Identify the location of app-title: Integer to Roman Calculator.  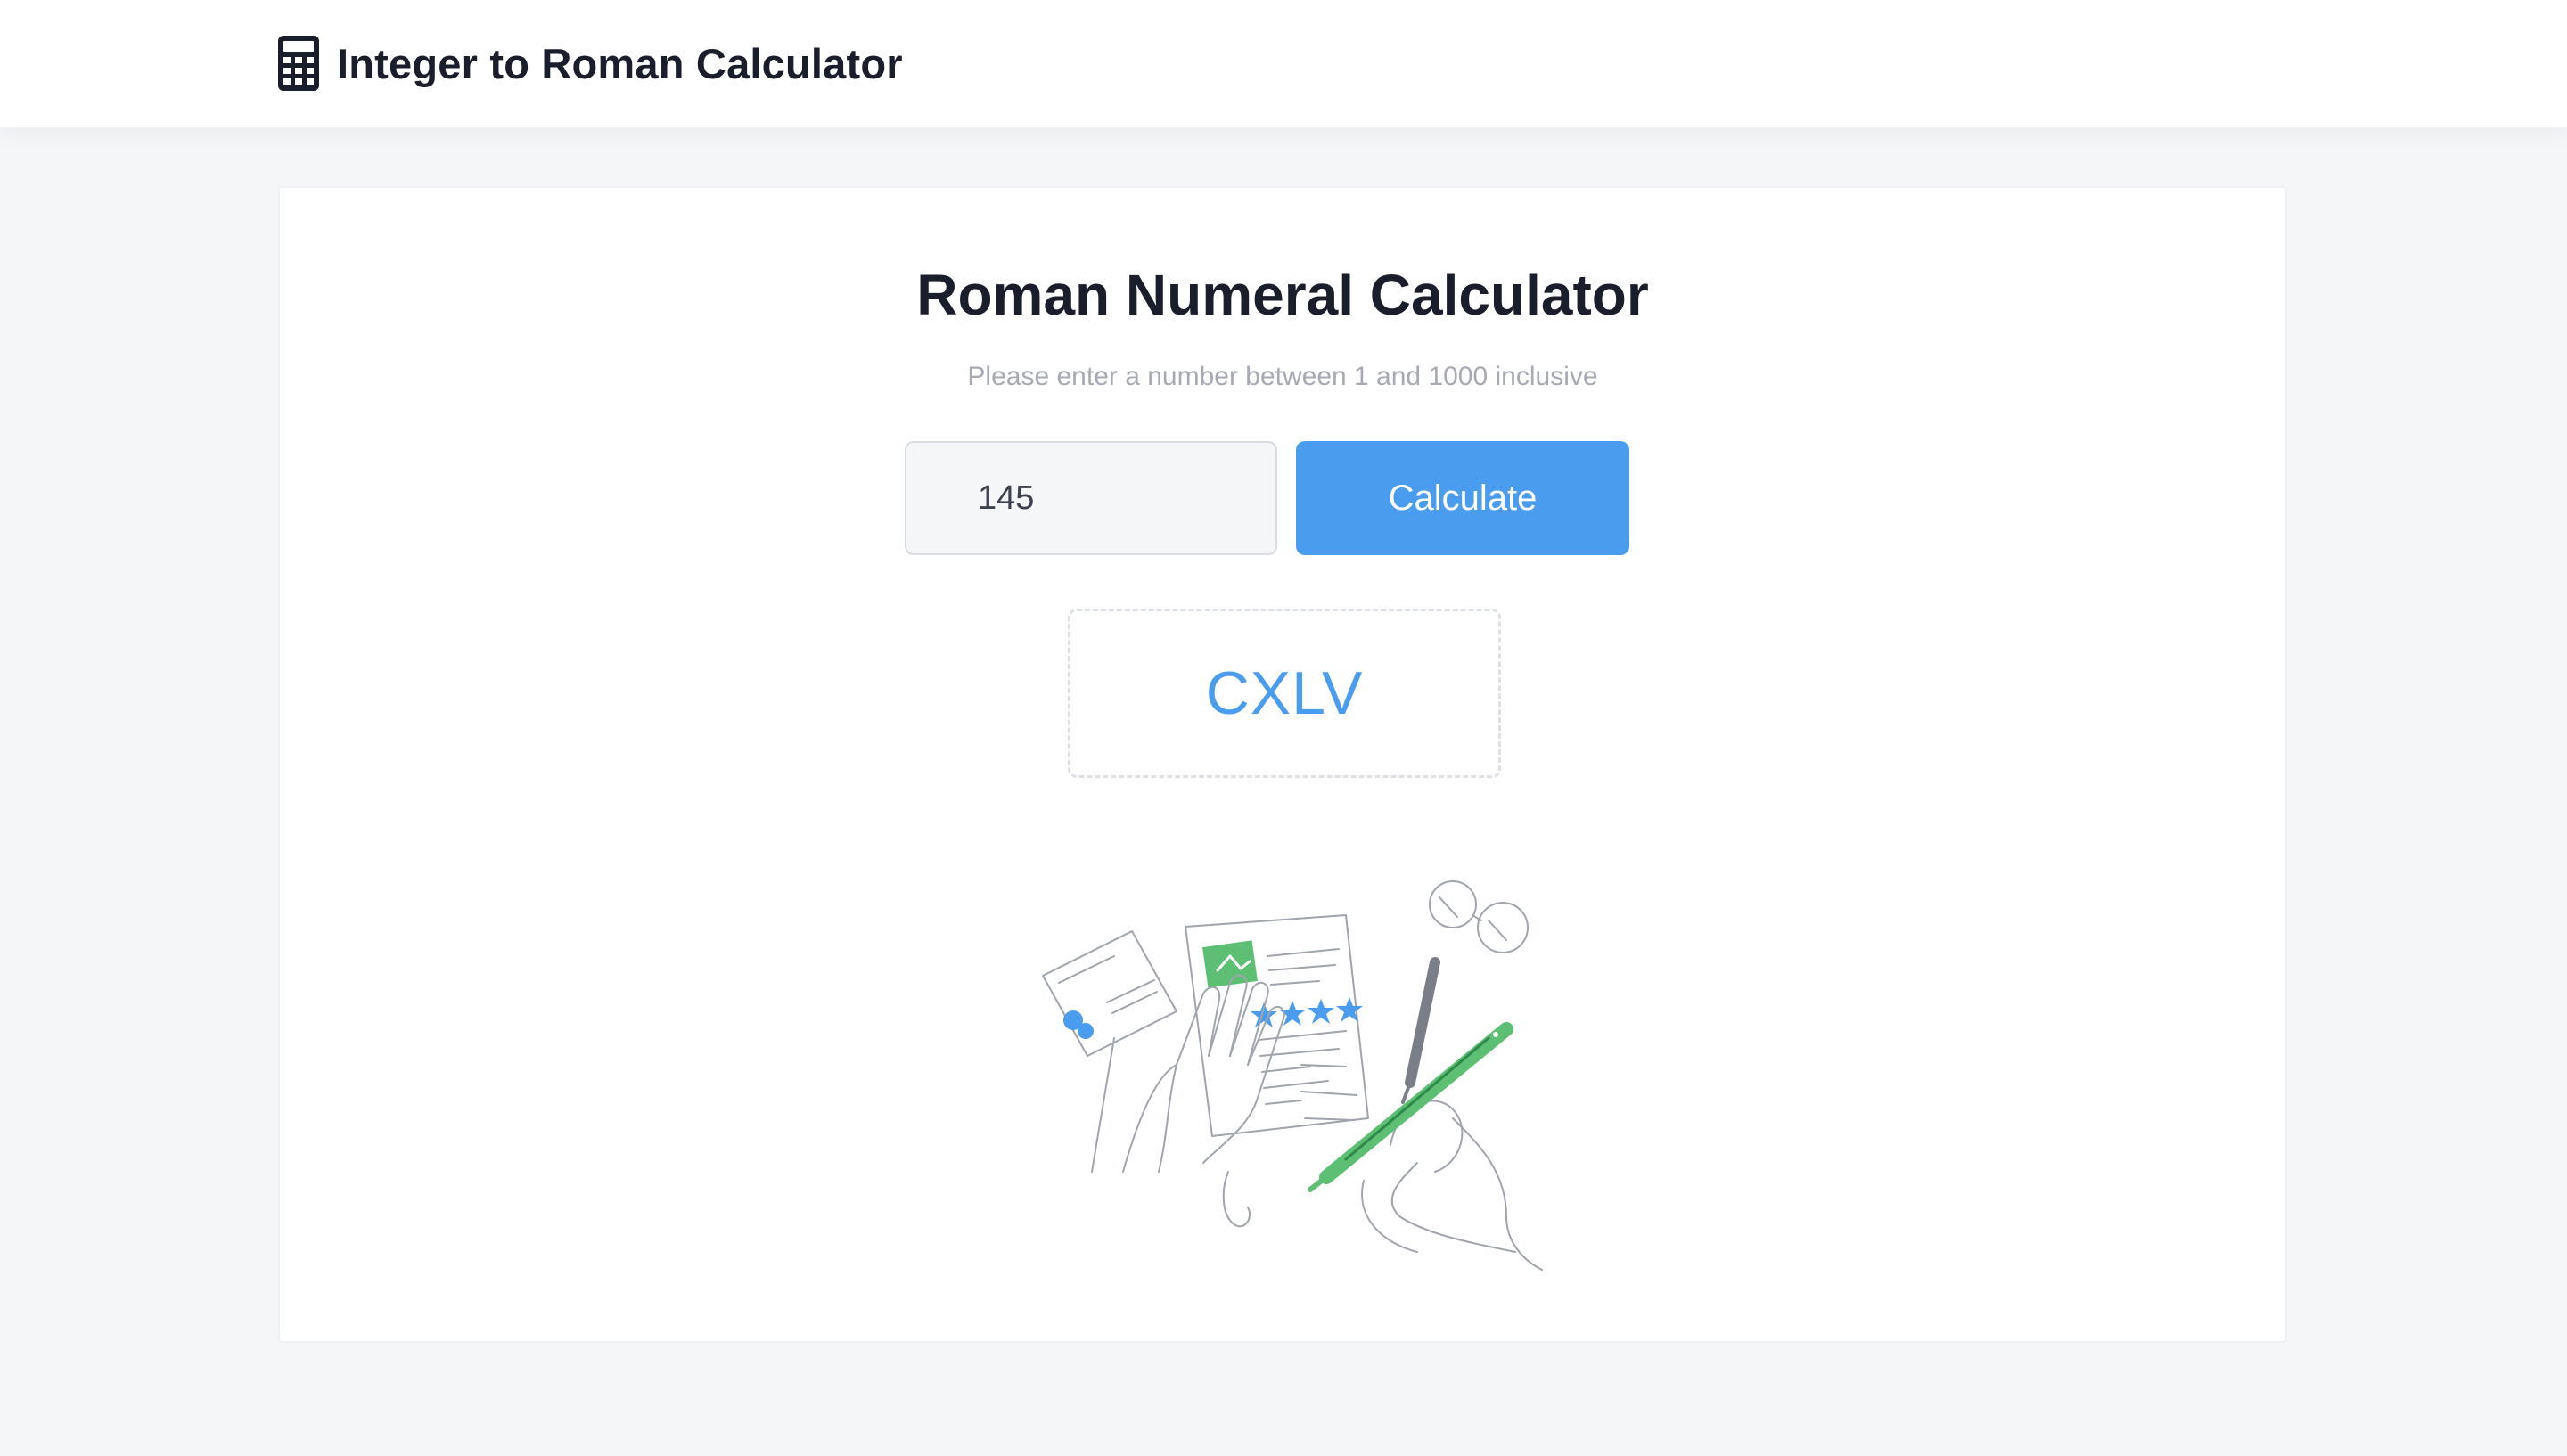
(620, 63).